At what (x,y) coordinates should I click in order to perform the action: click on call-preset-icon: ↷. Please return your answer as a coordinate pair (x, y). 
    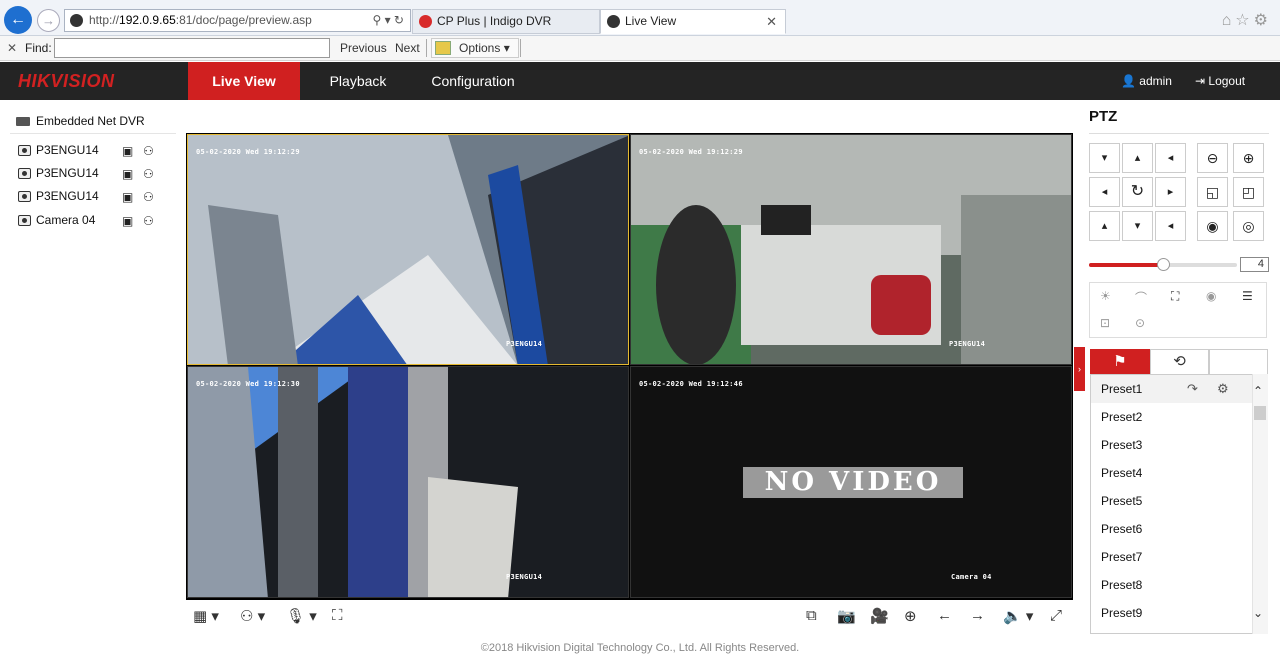
    Looking at the image, I should click on (1192, 389).